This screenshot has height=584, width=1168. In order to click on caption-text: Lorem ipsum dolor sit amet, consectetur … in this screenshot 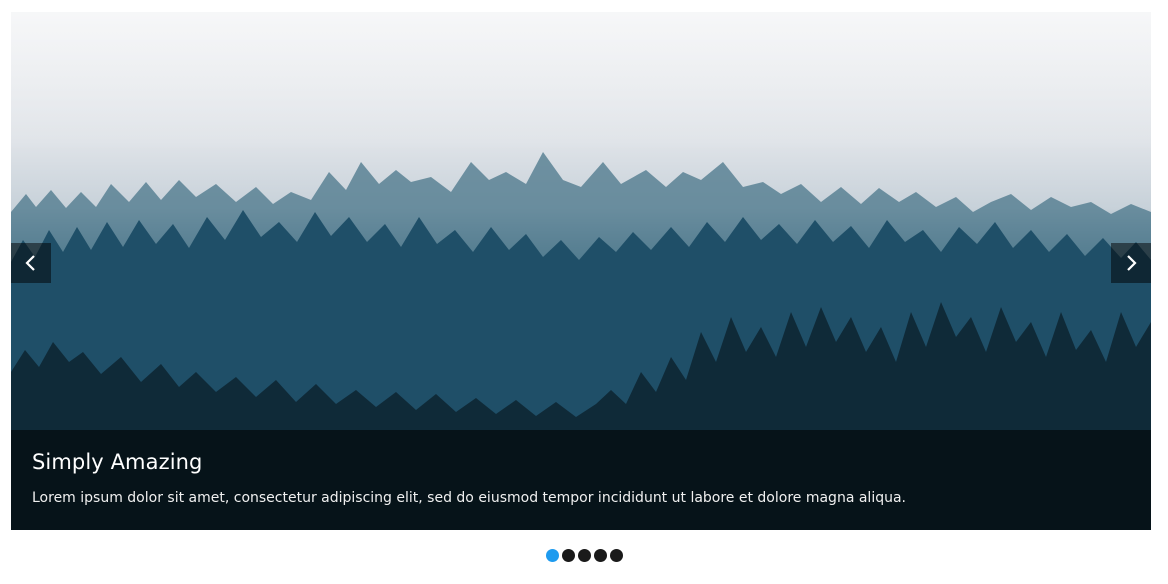, I will do `click(469, 498)`.